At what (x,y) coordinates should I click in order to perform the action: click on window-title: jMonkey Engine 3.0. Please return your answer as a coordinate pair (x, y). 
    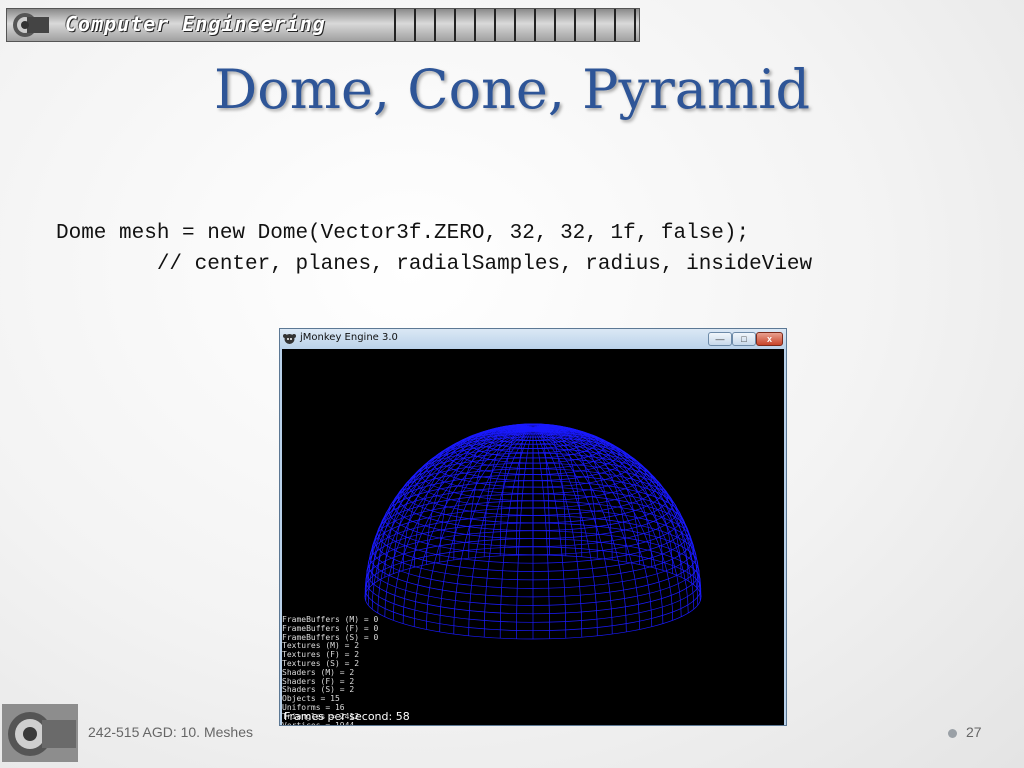
    Looking at the image, I should click on (349, 337).